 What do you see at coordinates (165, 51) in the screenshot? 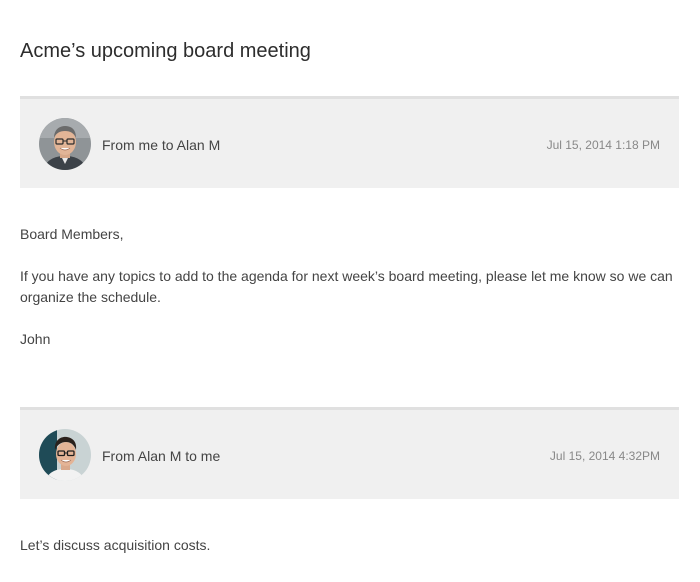
I see `email-subject: Acme’s upcoming board meeting` at bounding box center [165, 51].